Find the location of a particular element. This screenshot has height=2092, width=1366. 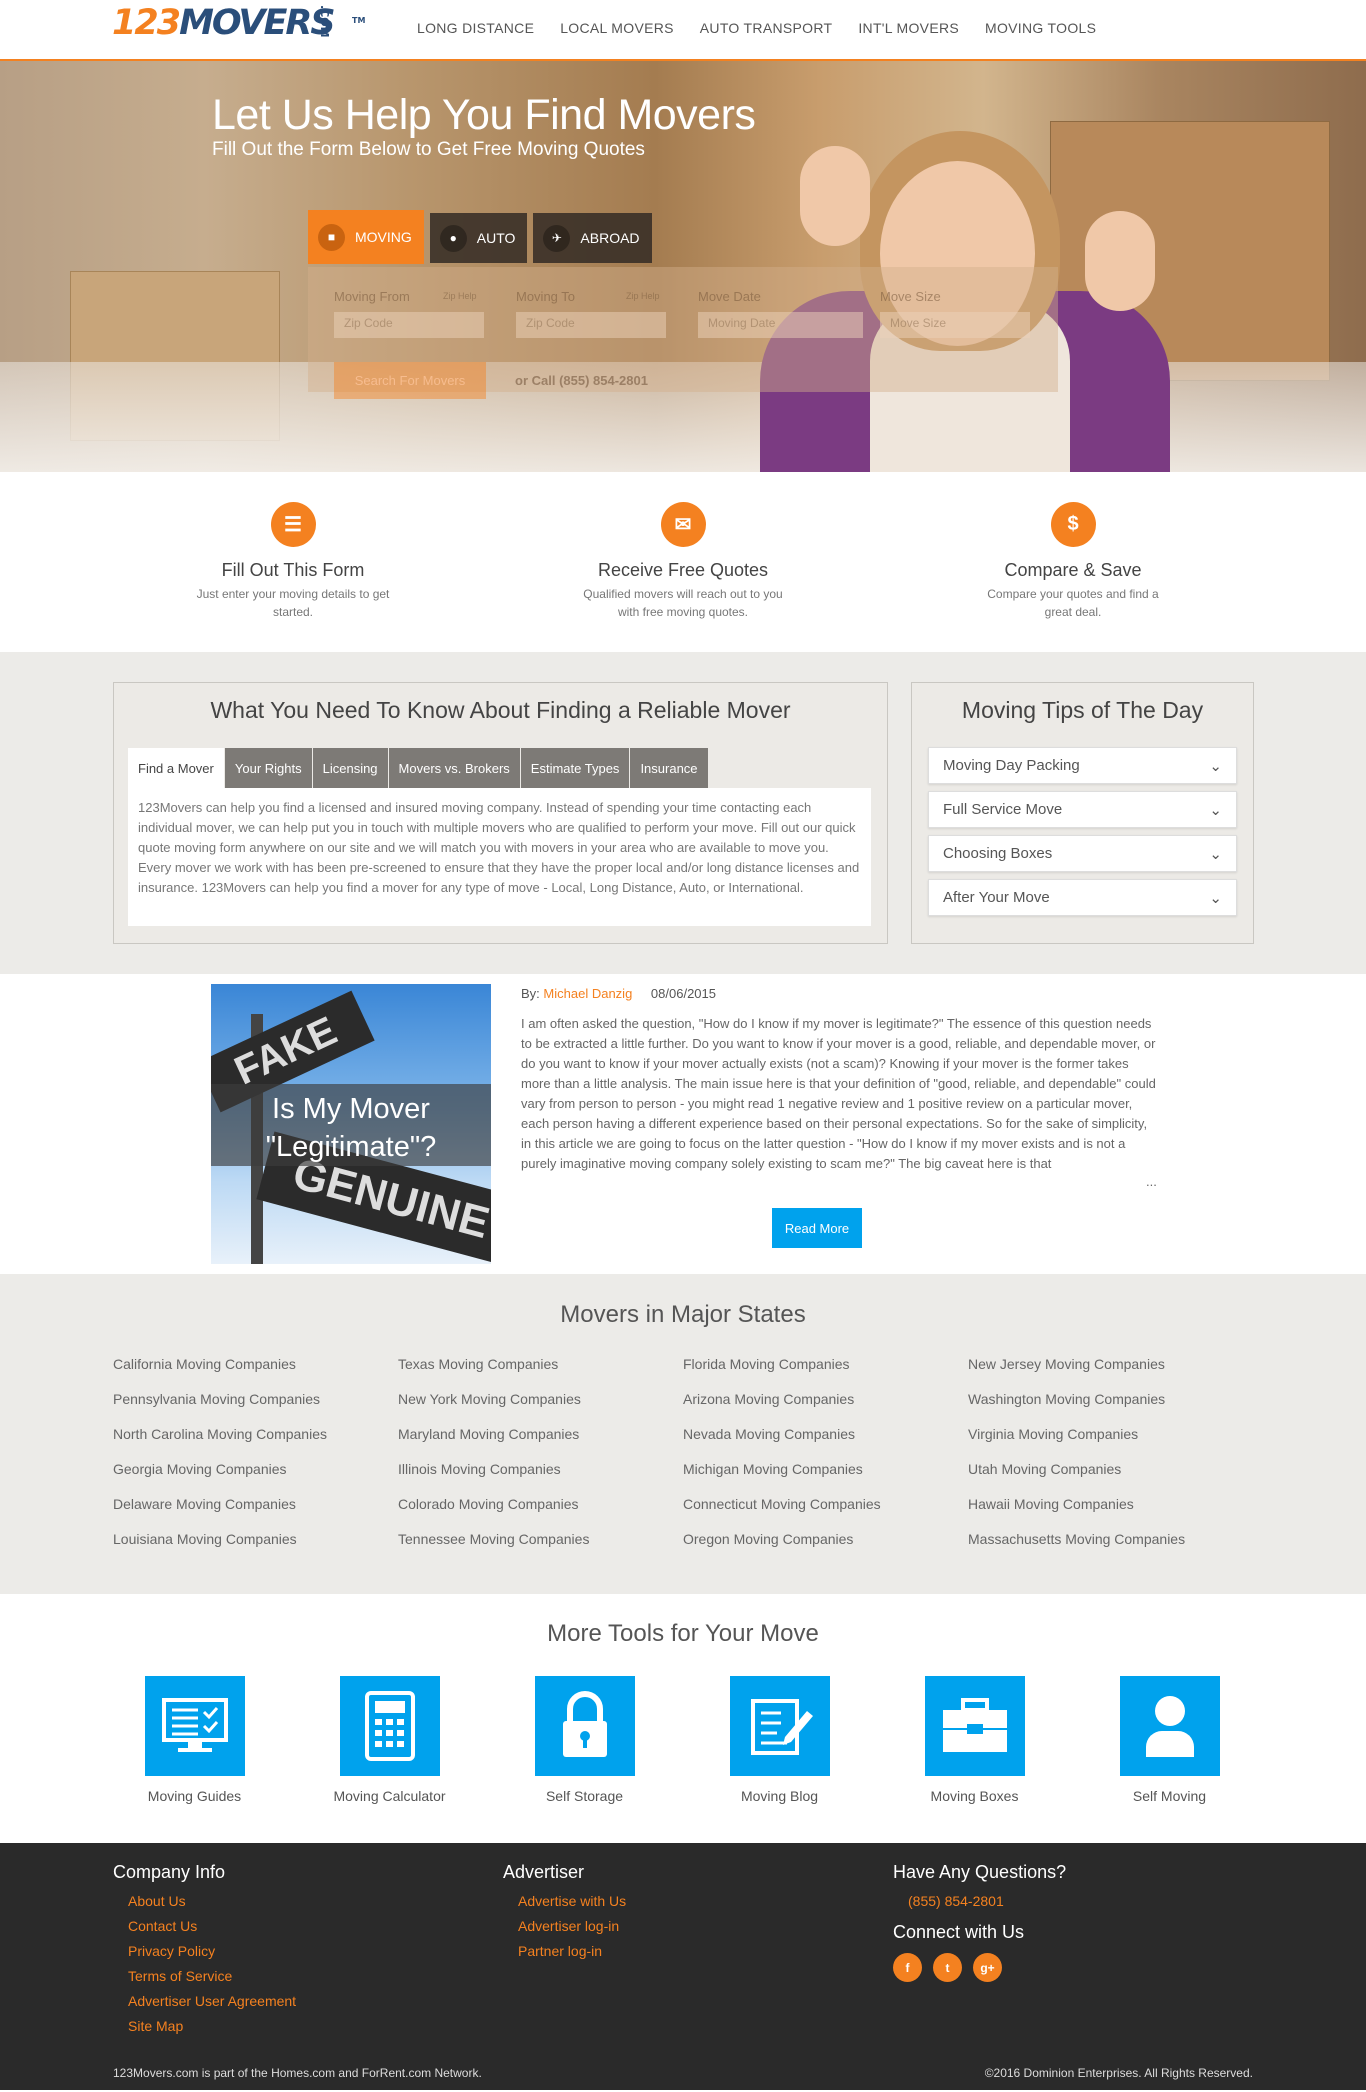

state-link: Hawaii Moving Companies is located at coordinates (1110, 1506).